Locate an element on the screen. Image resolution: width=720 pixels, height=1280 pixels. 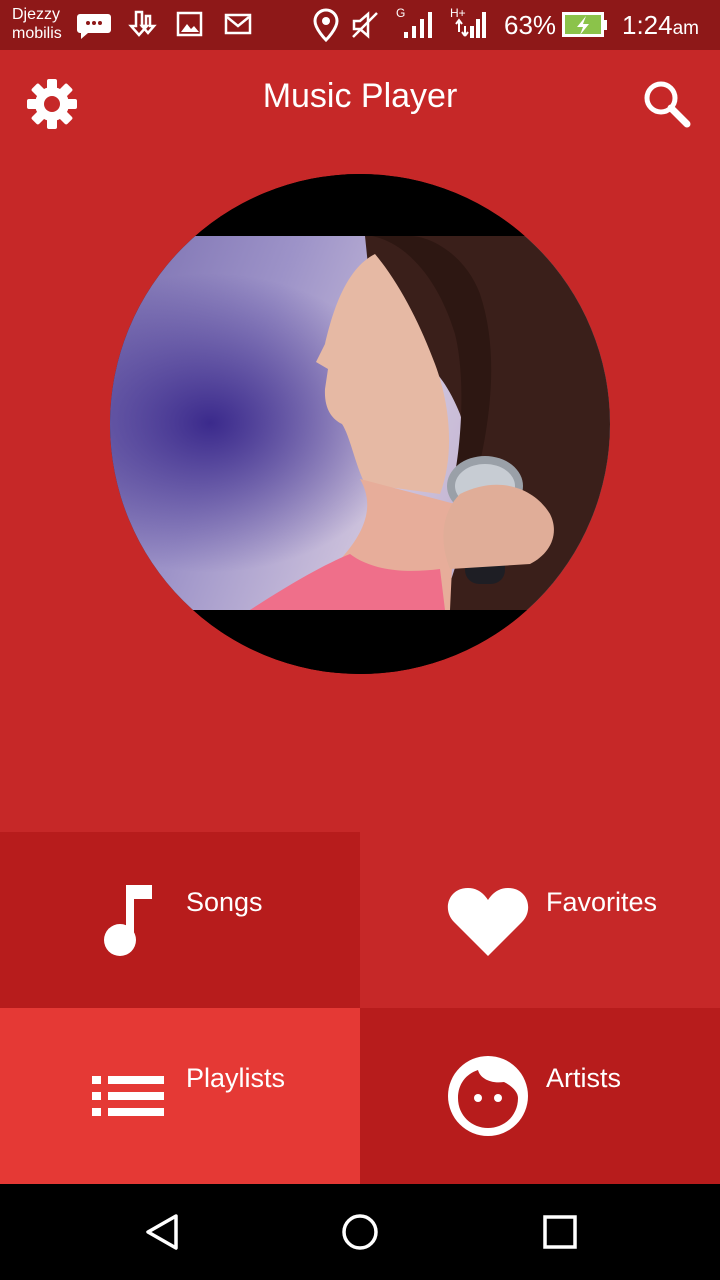
page-title: Music Player is located at coordinates (360, 96).